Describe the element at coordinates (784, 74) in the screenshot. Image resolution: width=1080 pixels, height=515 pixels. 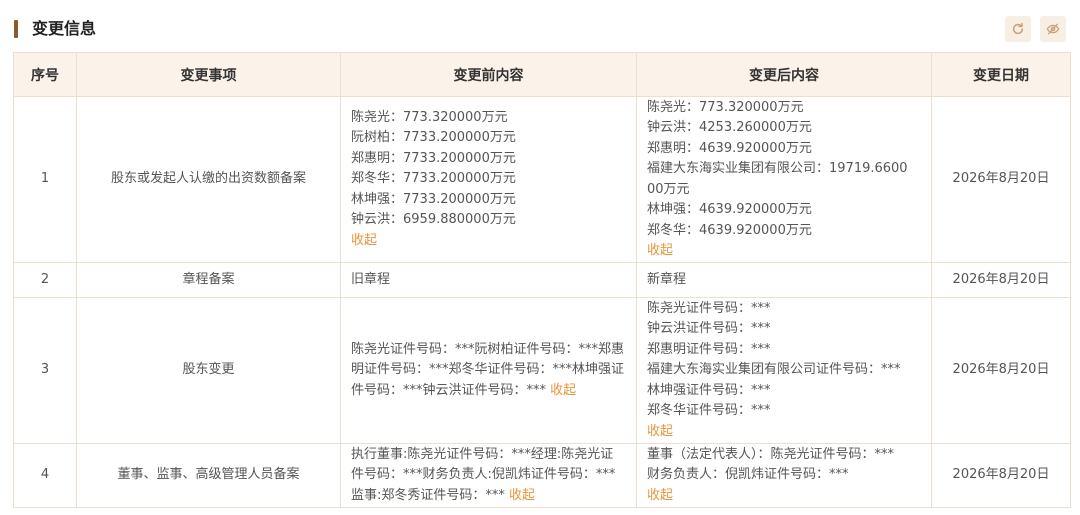
I see `header-after: 变更后内容` at that location.